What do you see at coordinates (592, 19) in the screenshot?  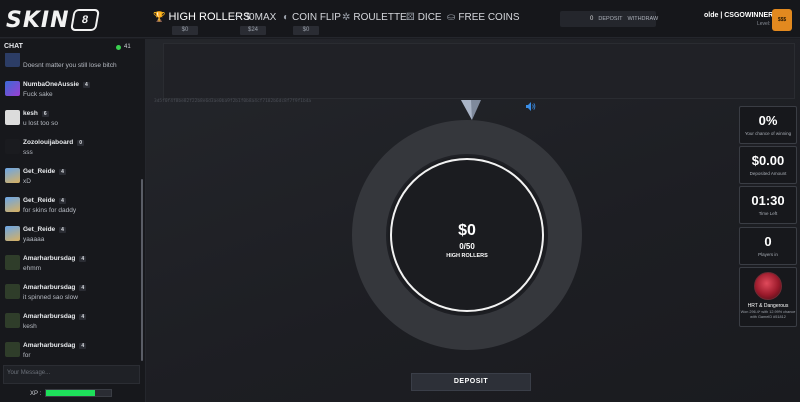 I see `balance-value: 0` at bounding box center [592, 19].